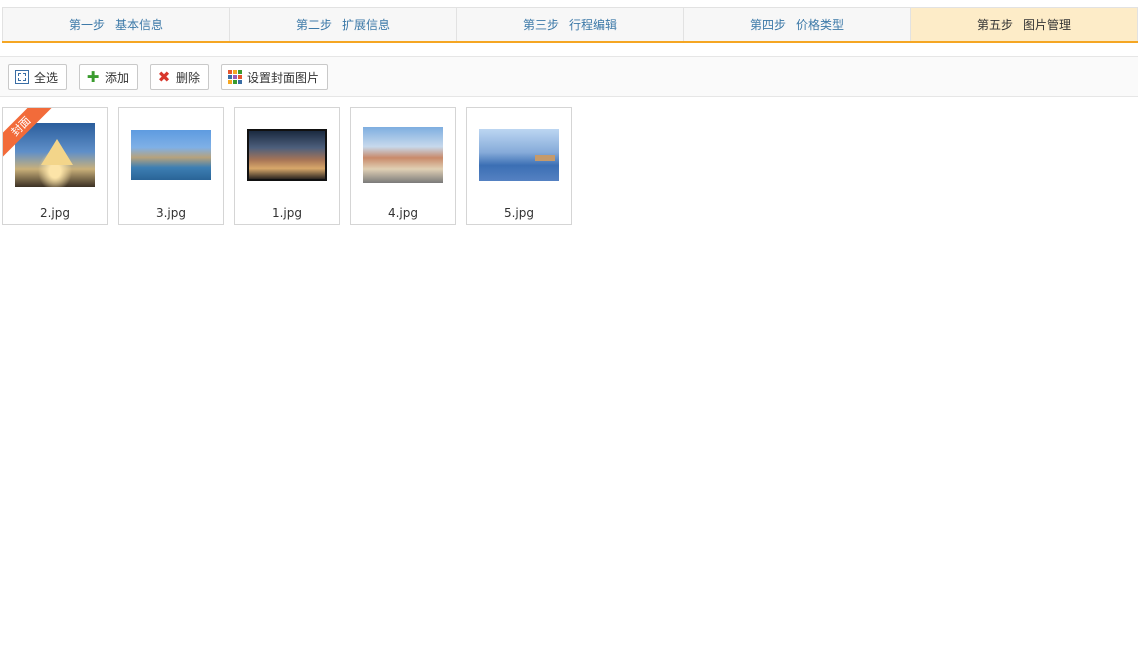 Image resolution: width=1145 pixels, height=661 pixels. I want to click on add-button: ✚ 添加, so click(109, 77).